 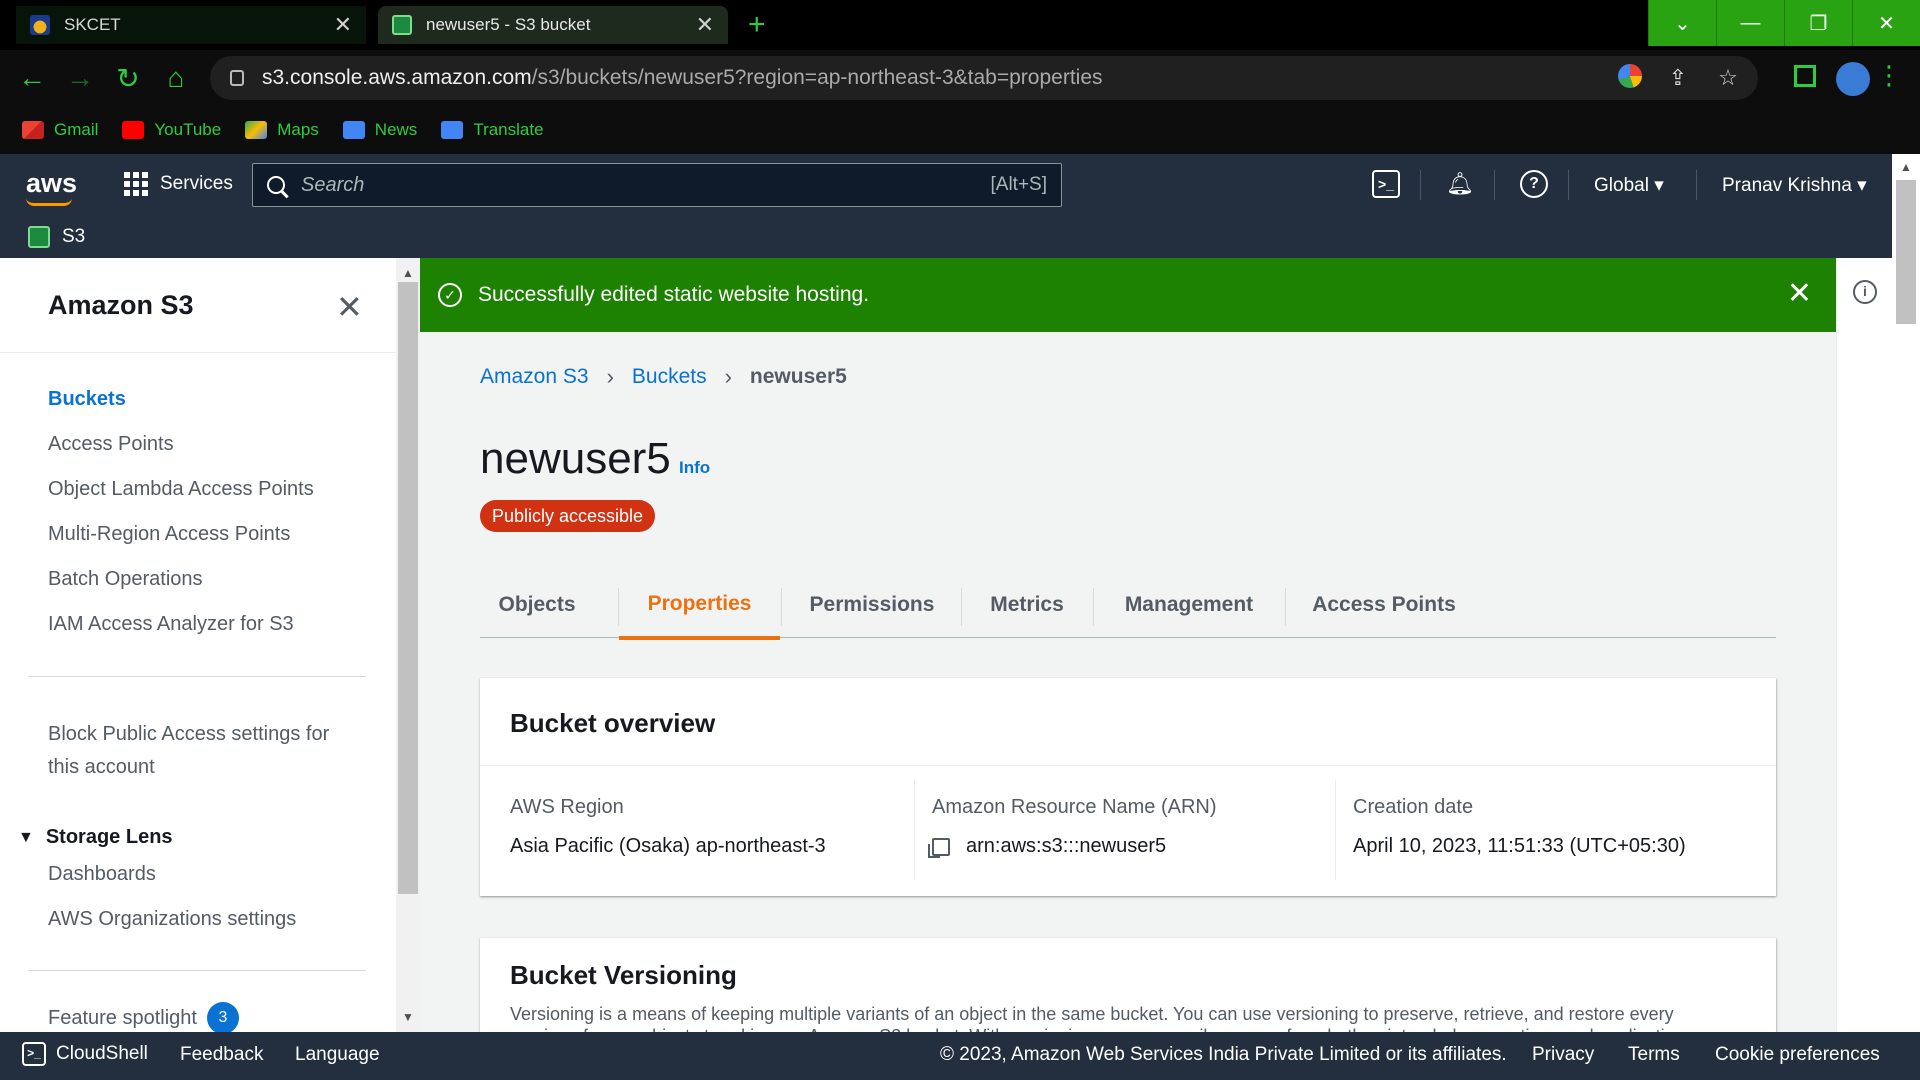 I want to click on cloudshell-button: >_ CloudShell, so click(x=85, y=1054).